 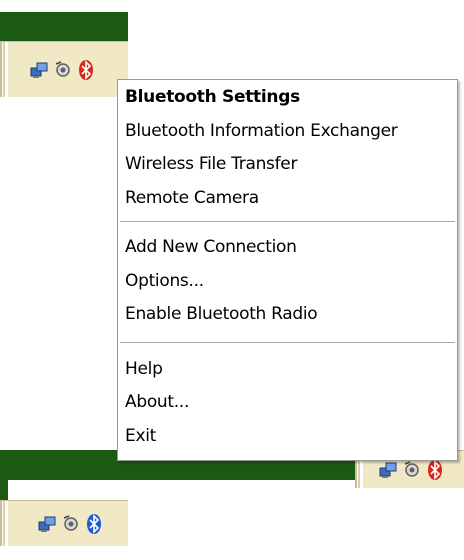 What do you see at coordinates (287, 164) in the screenshot?
I see `menu-item-wireless-file-transfer: Wireless File Transfer` at bounding box center [287, 164].